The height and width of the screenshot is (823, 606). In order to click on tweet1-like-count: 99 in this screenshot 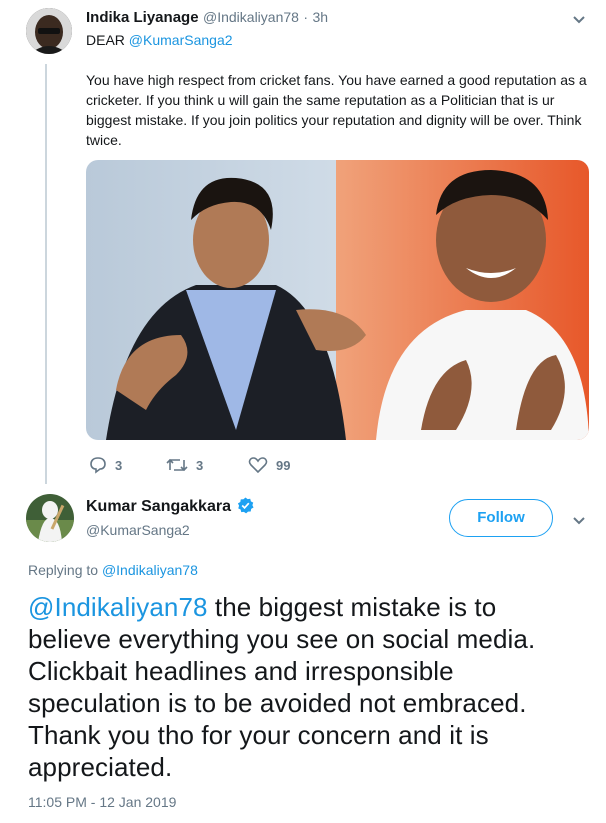, I will do `click(283, 465)`.